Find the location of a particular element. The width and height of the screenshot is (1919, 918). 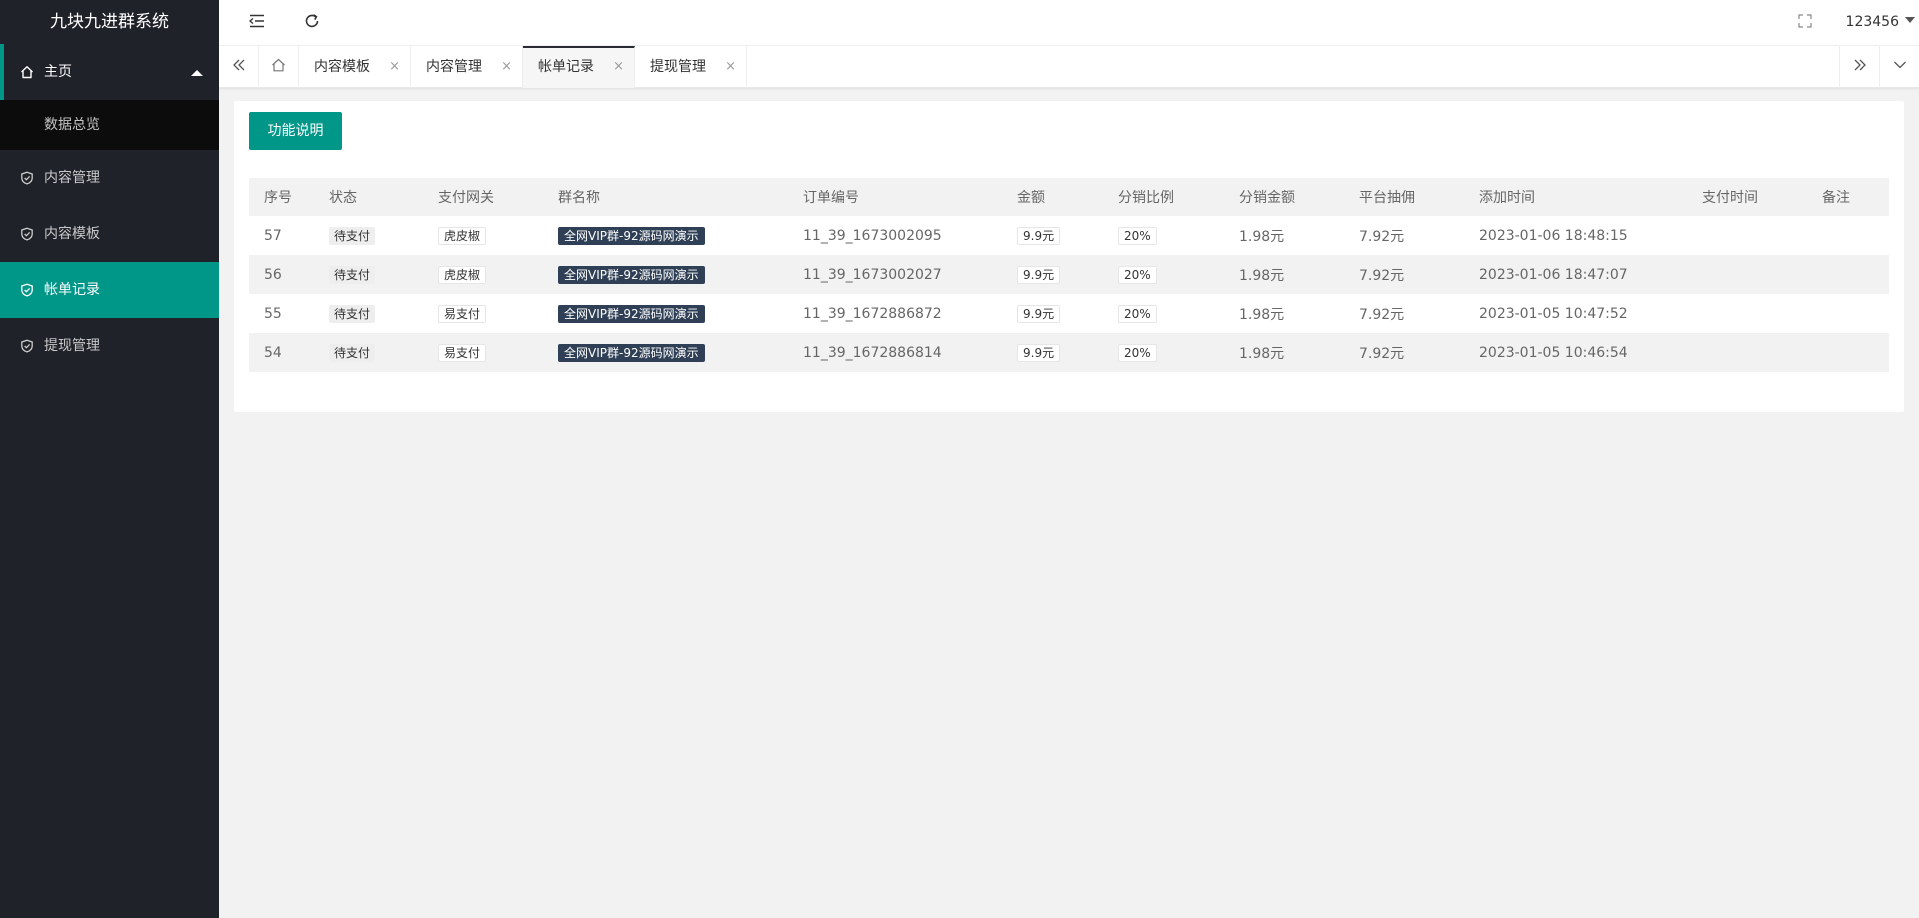

collapse-sidebar-button is located at coordinates (257, 23).